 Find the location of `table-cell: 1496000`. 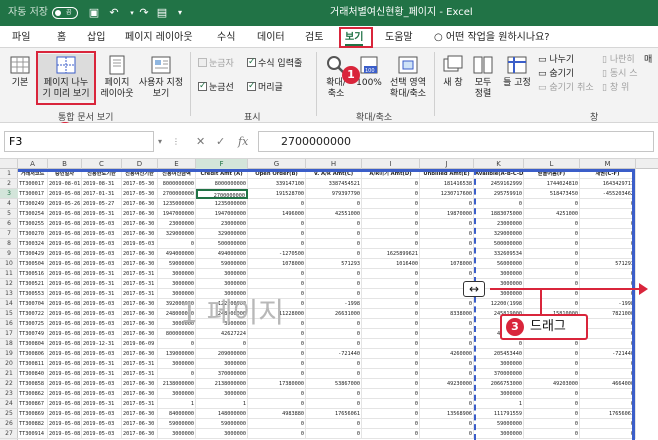

table-cell: 1496000 is located at coordinates (277, 214).